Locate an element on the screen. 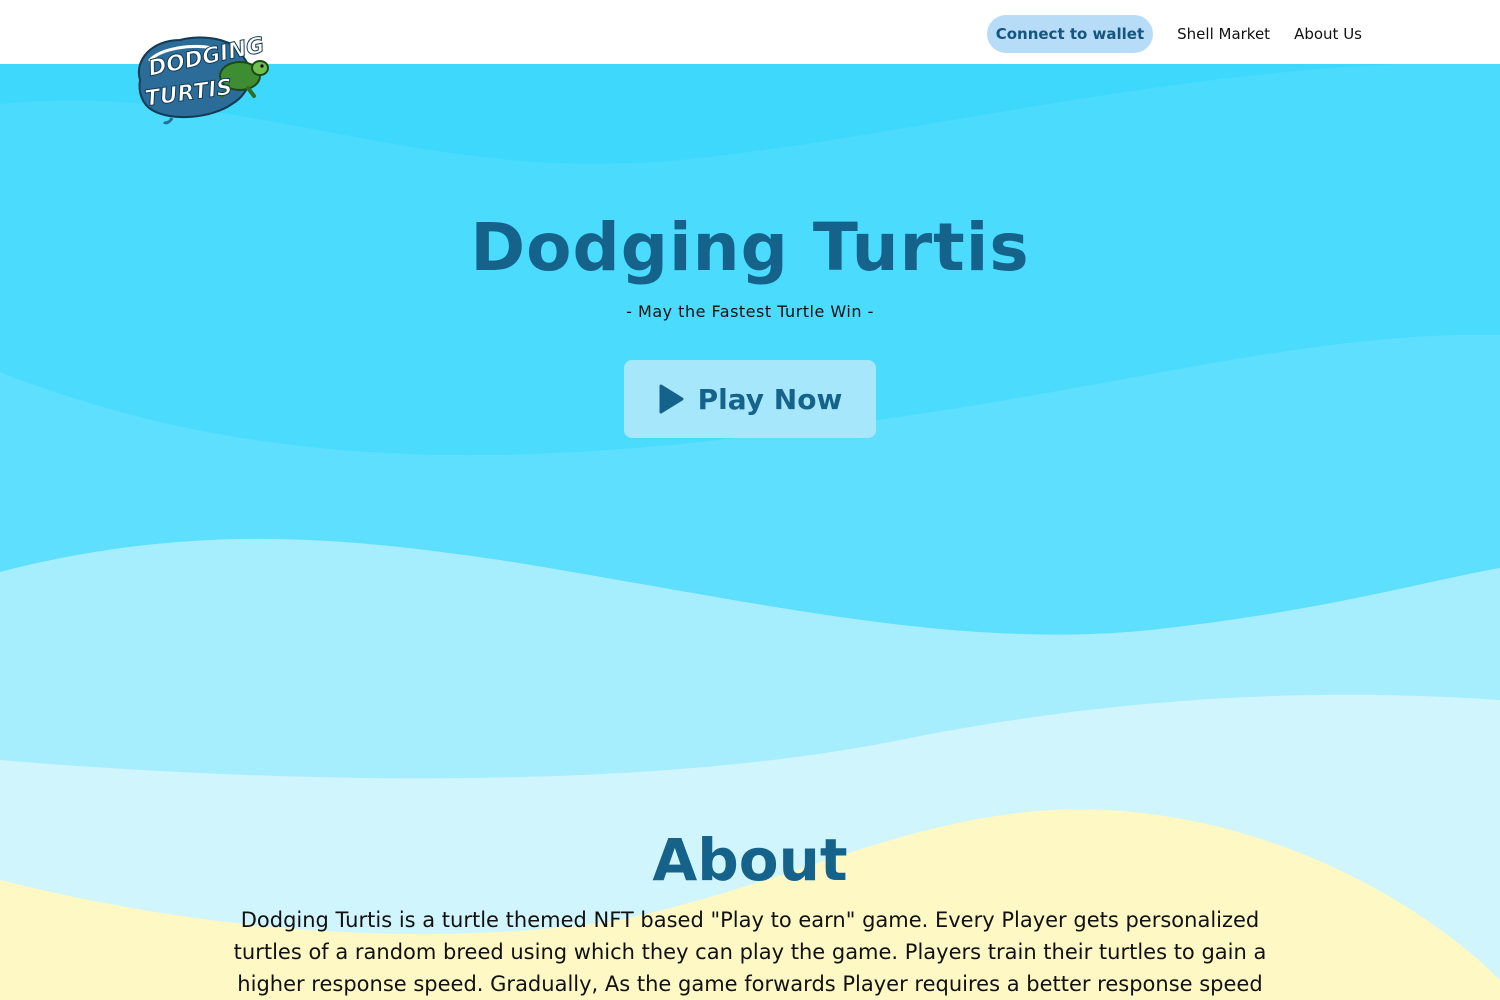 The width and height of the screenshot is (1500, 1000). nav-links: Connect to wallet Shell Market About Us is located at coordinates (1174, 34).